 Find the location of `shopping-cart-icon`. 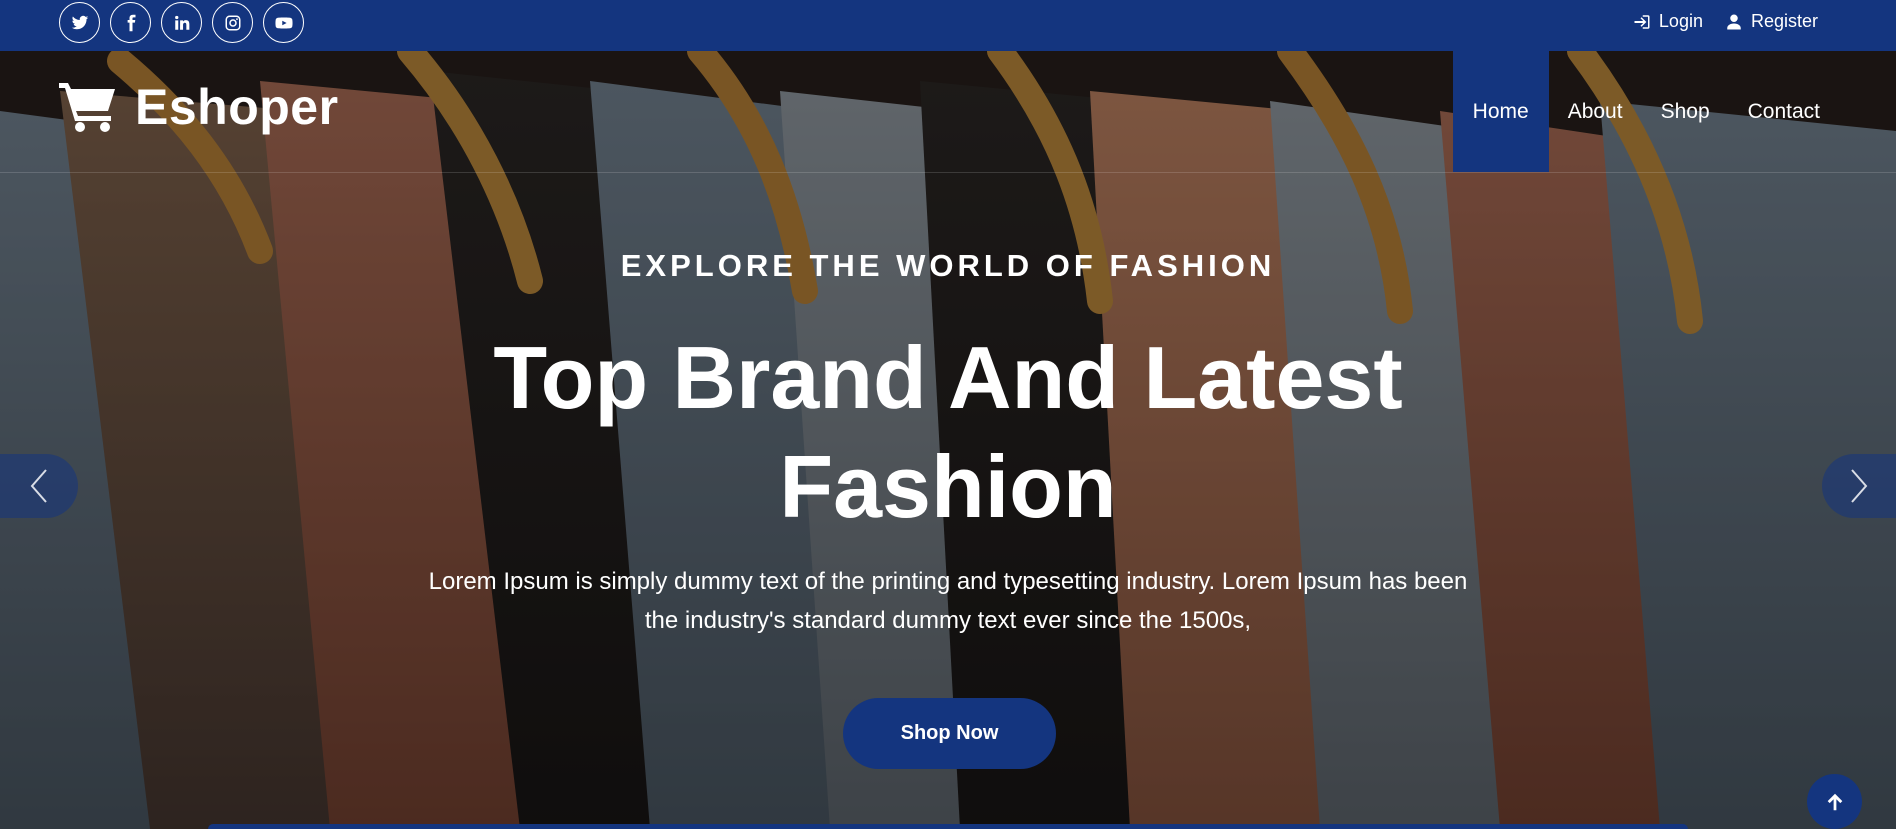

shopping-cart-icon is located at coordinates (87, 107).